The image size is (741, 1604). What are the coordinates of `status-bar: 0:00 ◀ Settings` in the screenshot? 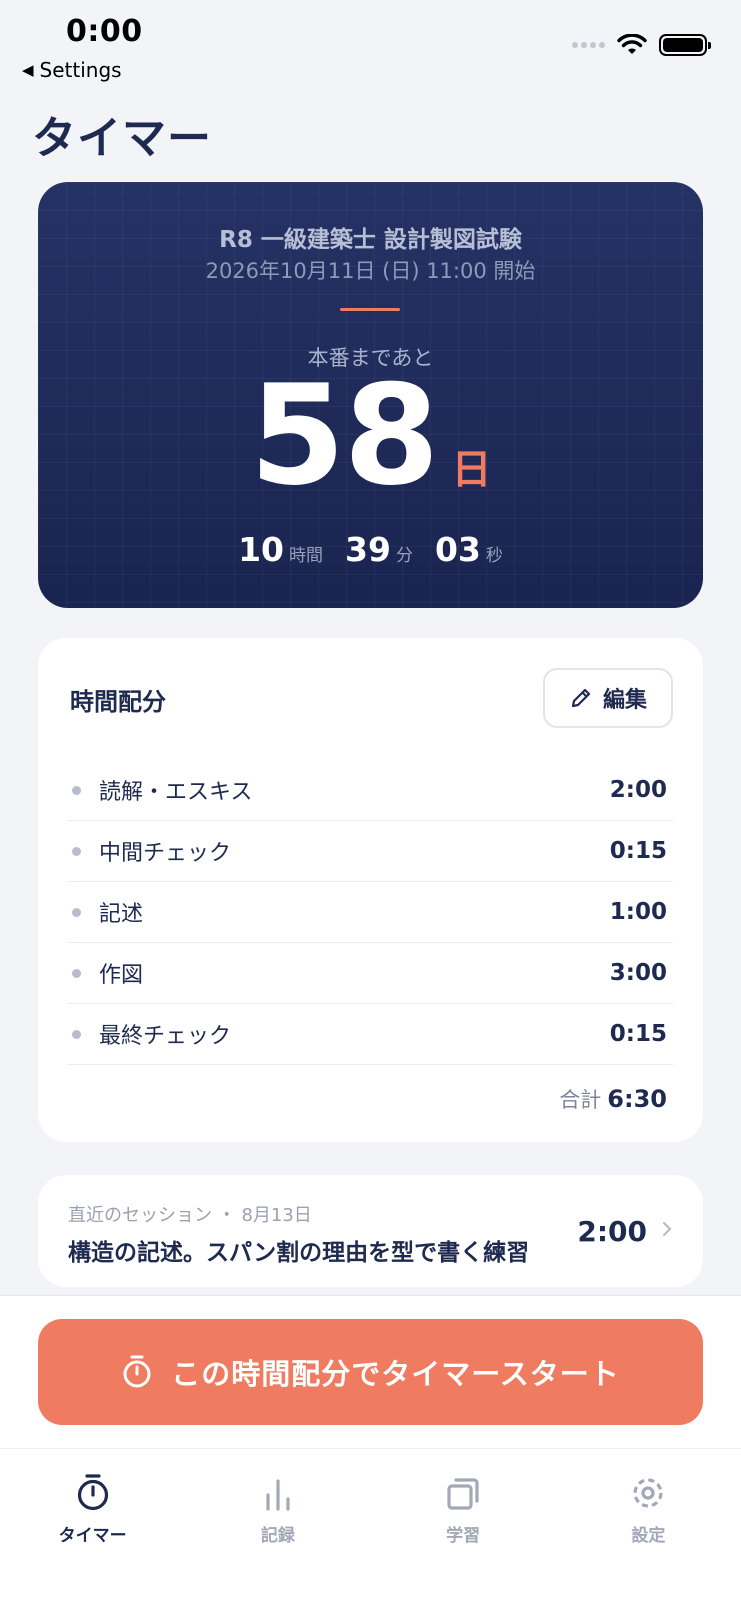 It's located at (370, 44).